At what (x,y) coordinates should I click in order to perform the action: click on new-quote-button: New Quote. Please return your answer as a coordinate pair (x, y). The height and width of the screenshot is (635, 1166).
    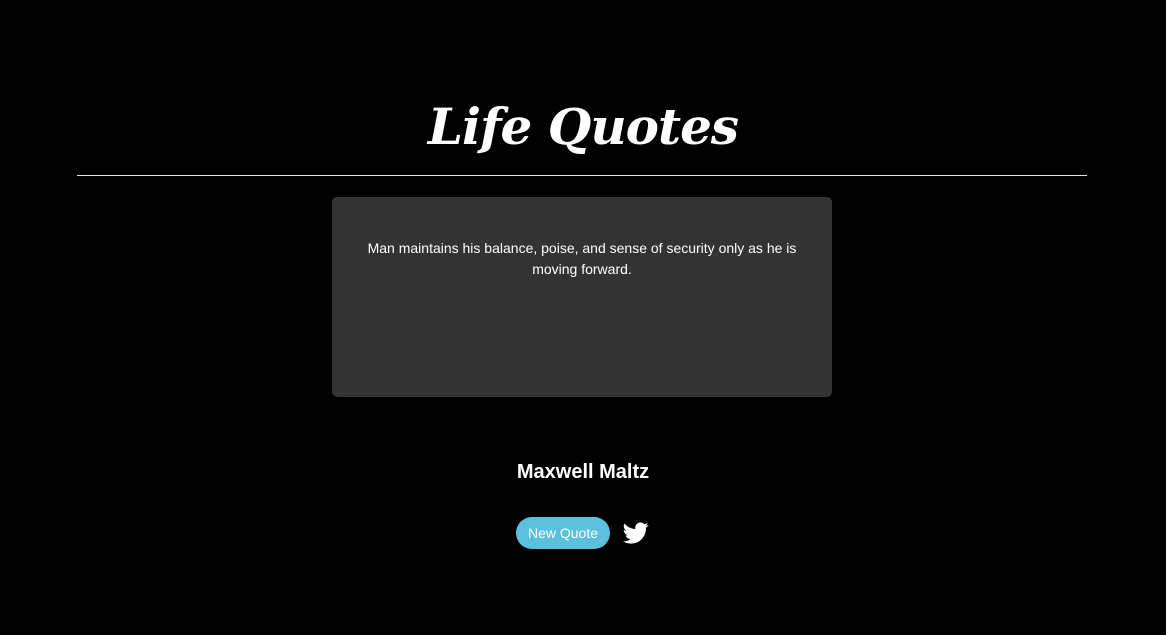
    Looking at the image, I should click on (563, 533).